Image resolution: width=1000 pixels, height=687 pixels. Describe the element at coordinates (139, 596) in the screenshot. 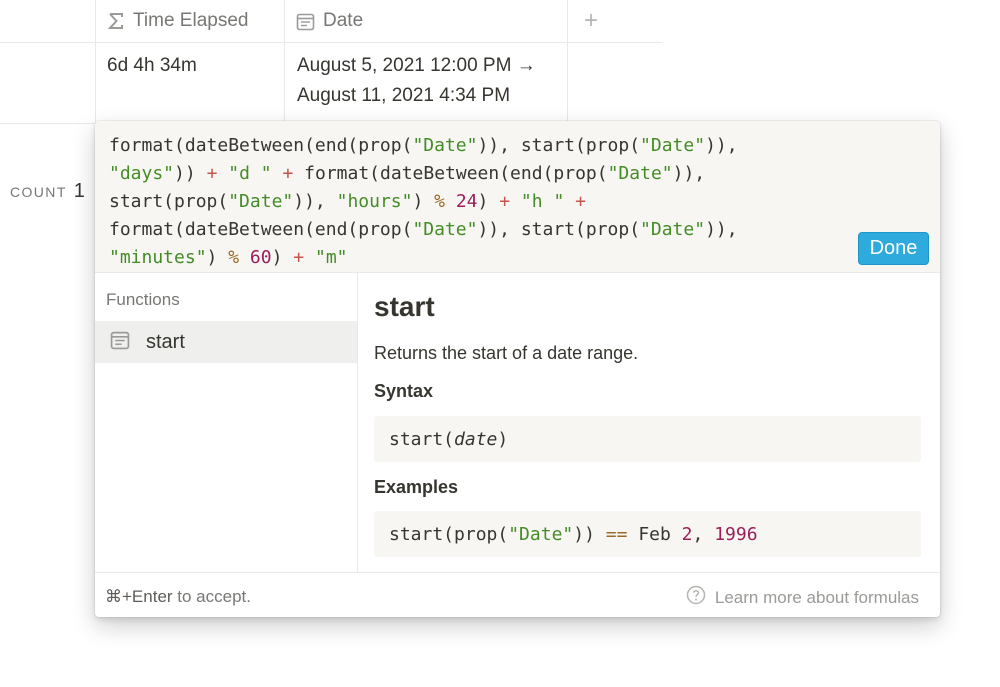

I see `shortcut-keys: ⌘+Enter` at that location.